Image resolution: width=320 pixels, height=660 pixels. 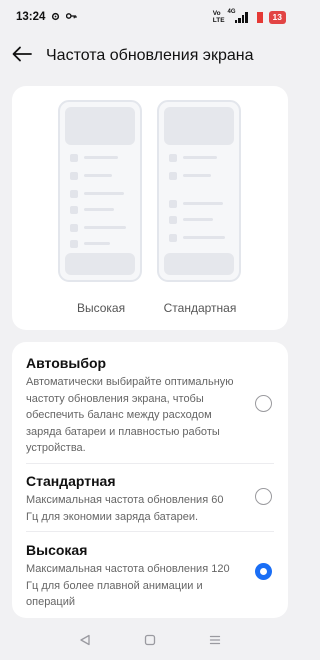 I want to click on signal-weak-icon, so click(x=257, y=17).